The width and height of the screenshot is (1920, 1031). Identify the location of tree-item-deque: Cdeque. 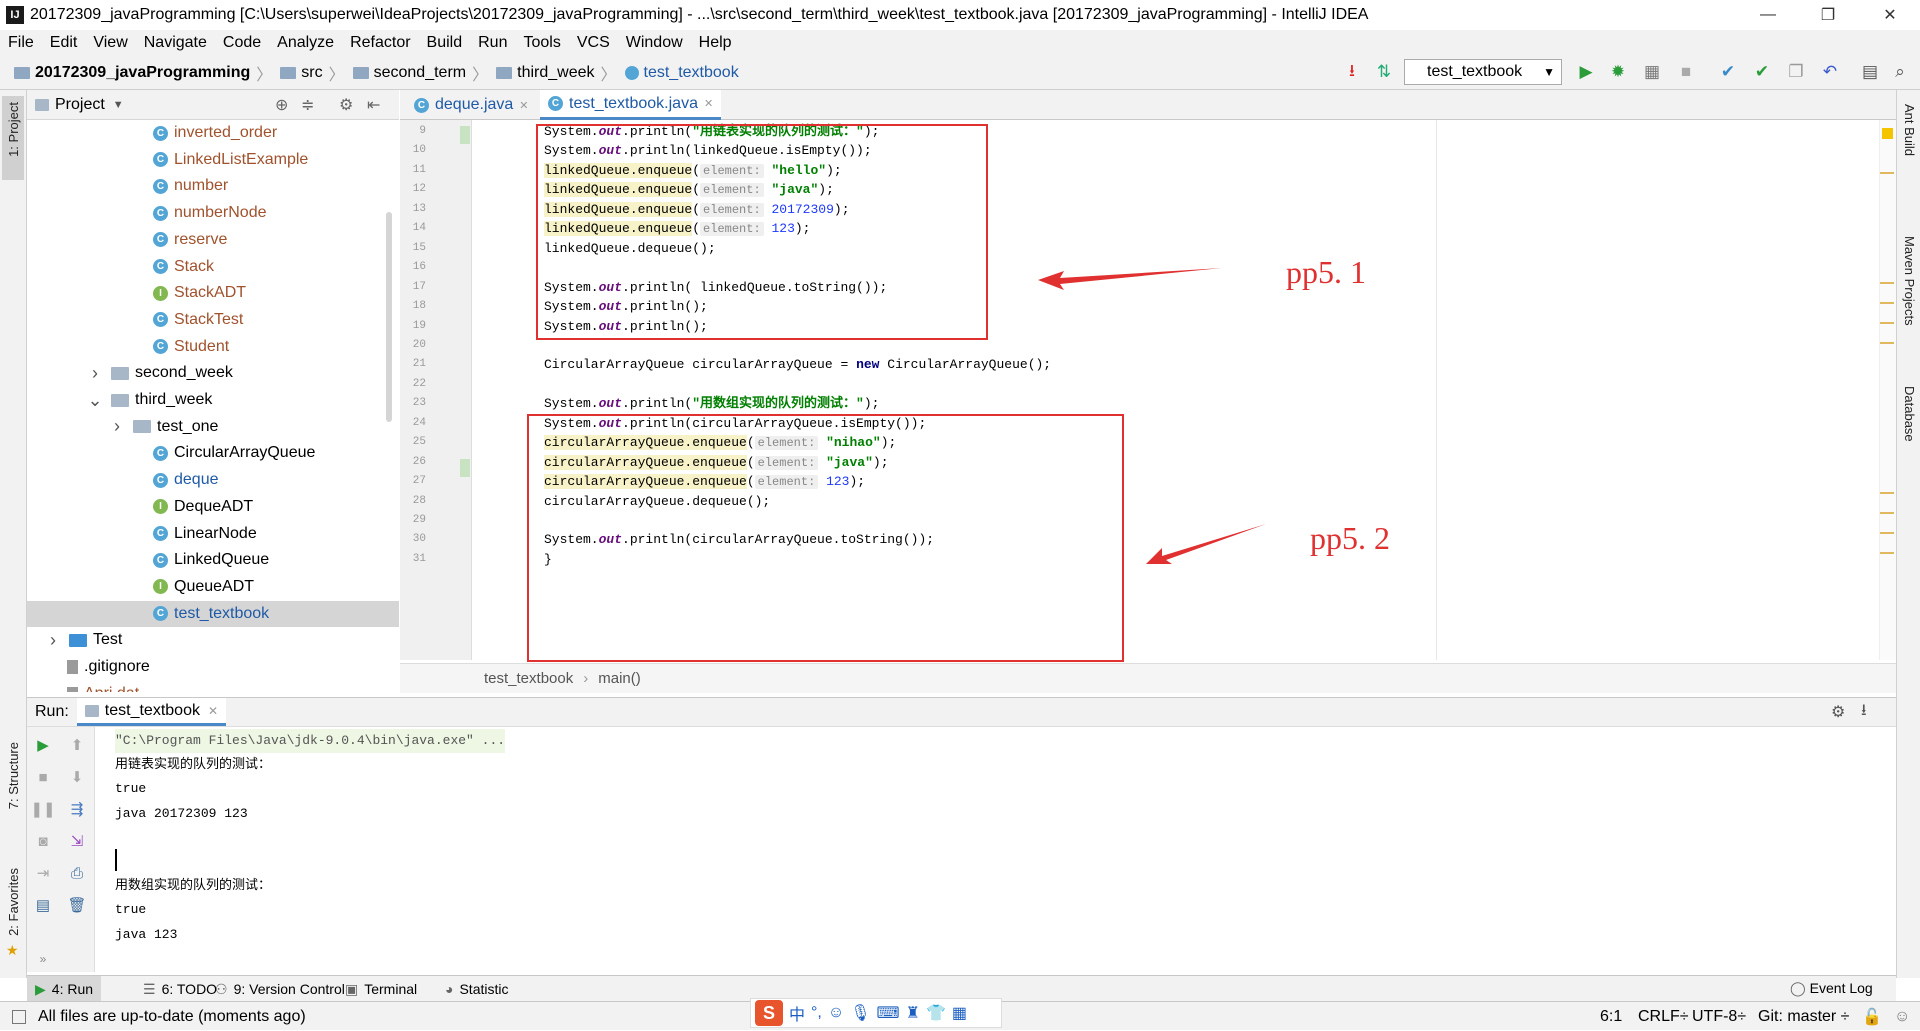
(213, 480).